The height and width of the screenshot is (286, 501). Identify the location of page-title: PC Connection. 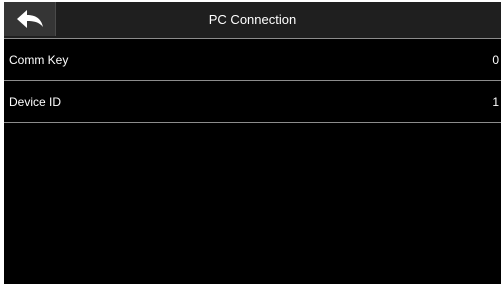
(252, 19).